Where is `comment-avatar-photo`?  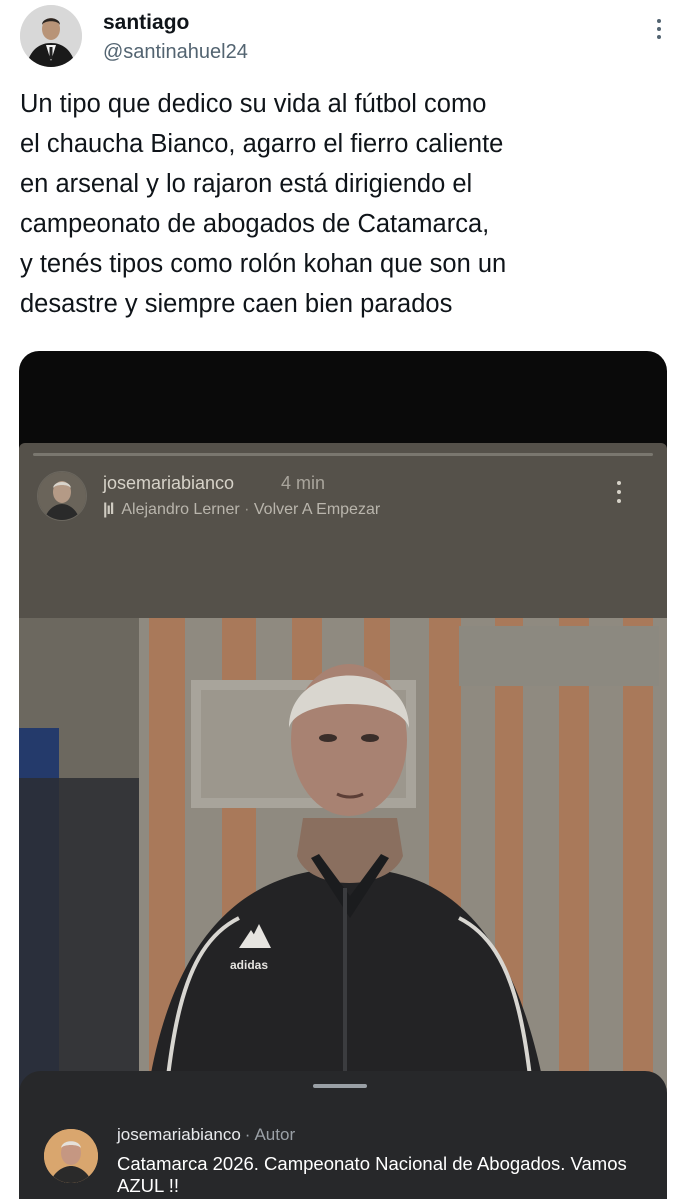
comment-avatar-photo is located at coordinates (71, 1156).